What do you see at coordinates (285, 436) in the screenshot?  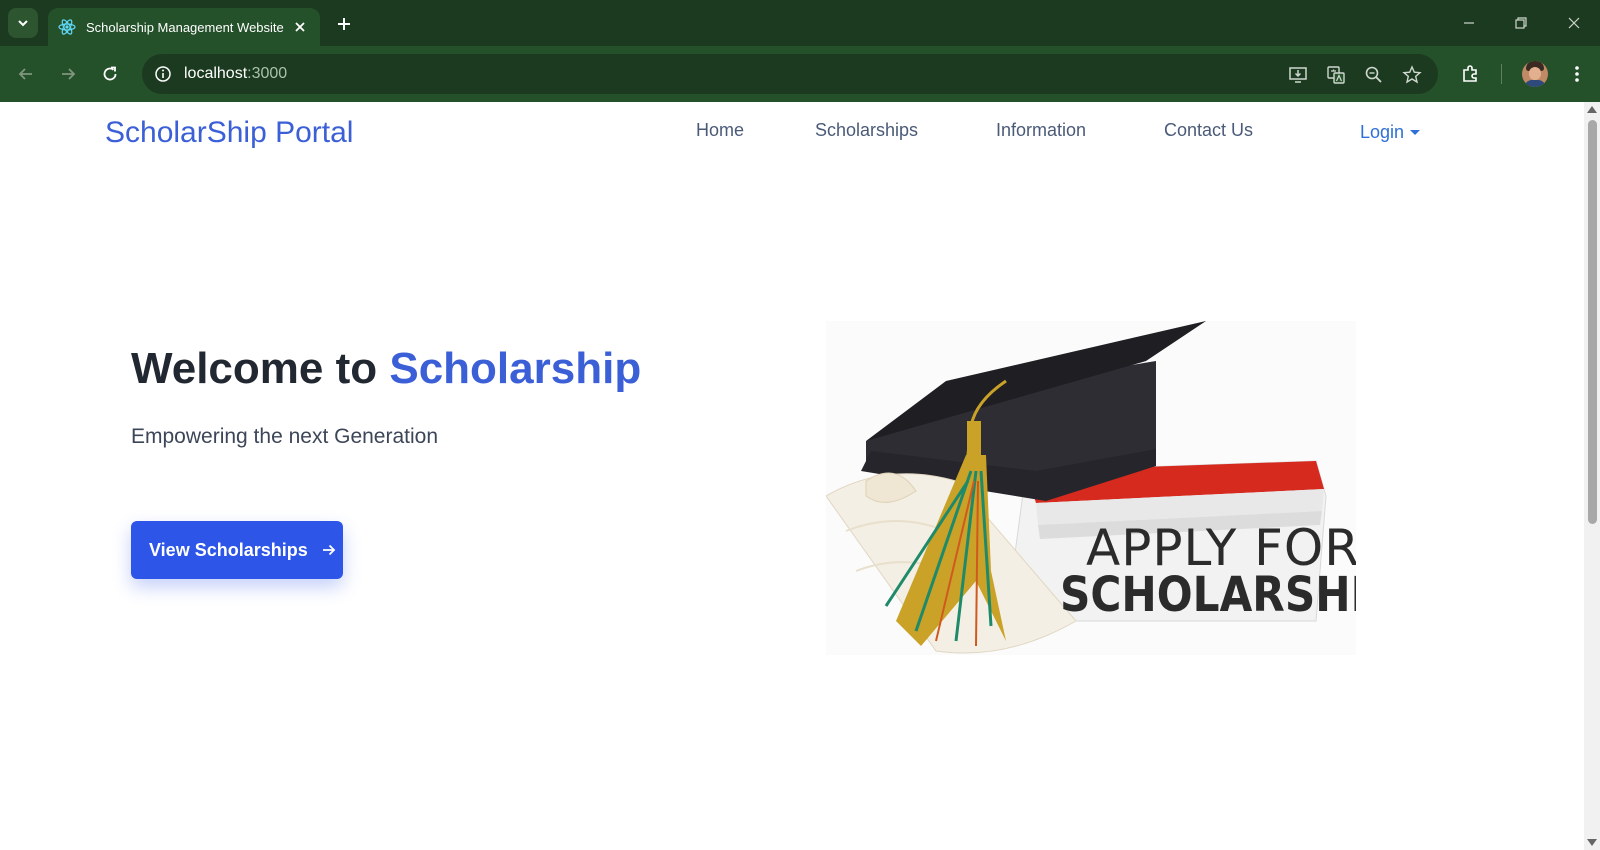 I see `hero-subtitle: Empowering the next Generation` at bounding box center [285, 436].